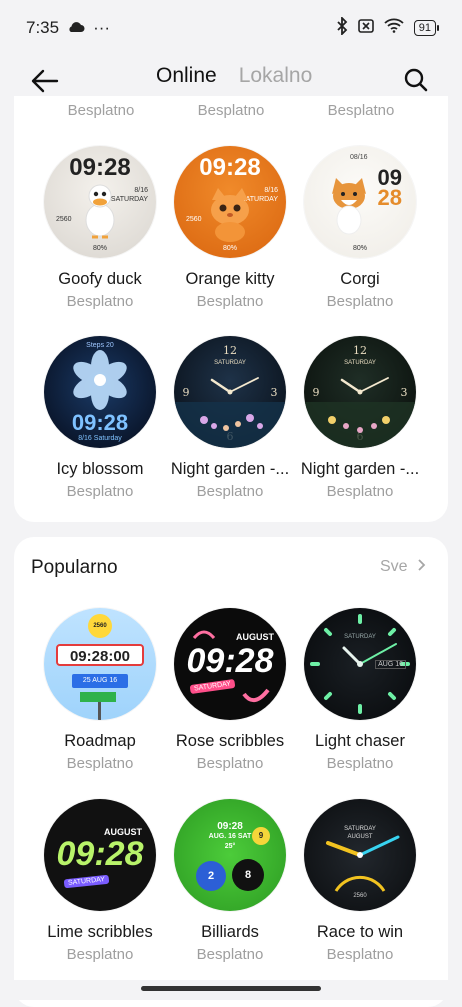 This screenshot has height=1007, width=462. What do you see at coordinates (100, 279) in the screenshot?
I see `watchface-name: Goofy duck` at bounding box center [100, 279].